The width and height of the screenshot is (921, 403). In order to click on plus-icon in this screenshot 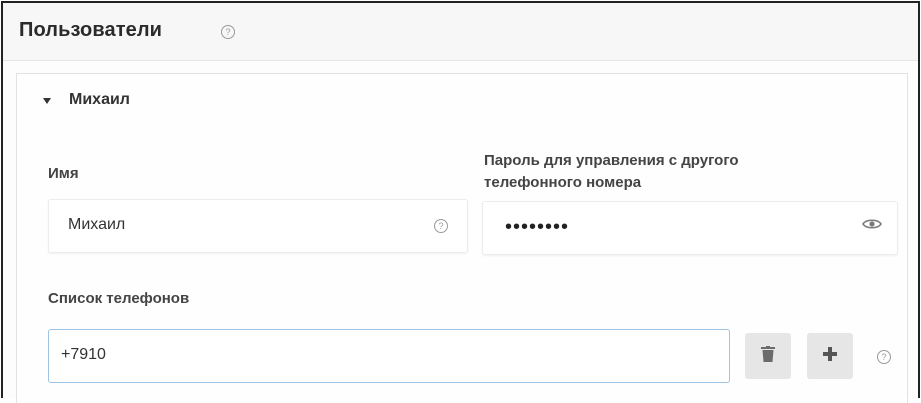, I will do `click(830, 356)`.